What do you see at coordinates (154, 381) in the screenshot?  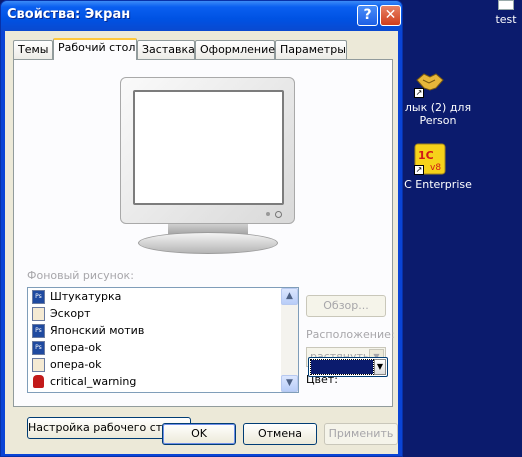 I see `list-item: critical_warning` at bounding box center [154, 381].